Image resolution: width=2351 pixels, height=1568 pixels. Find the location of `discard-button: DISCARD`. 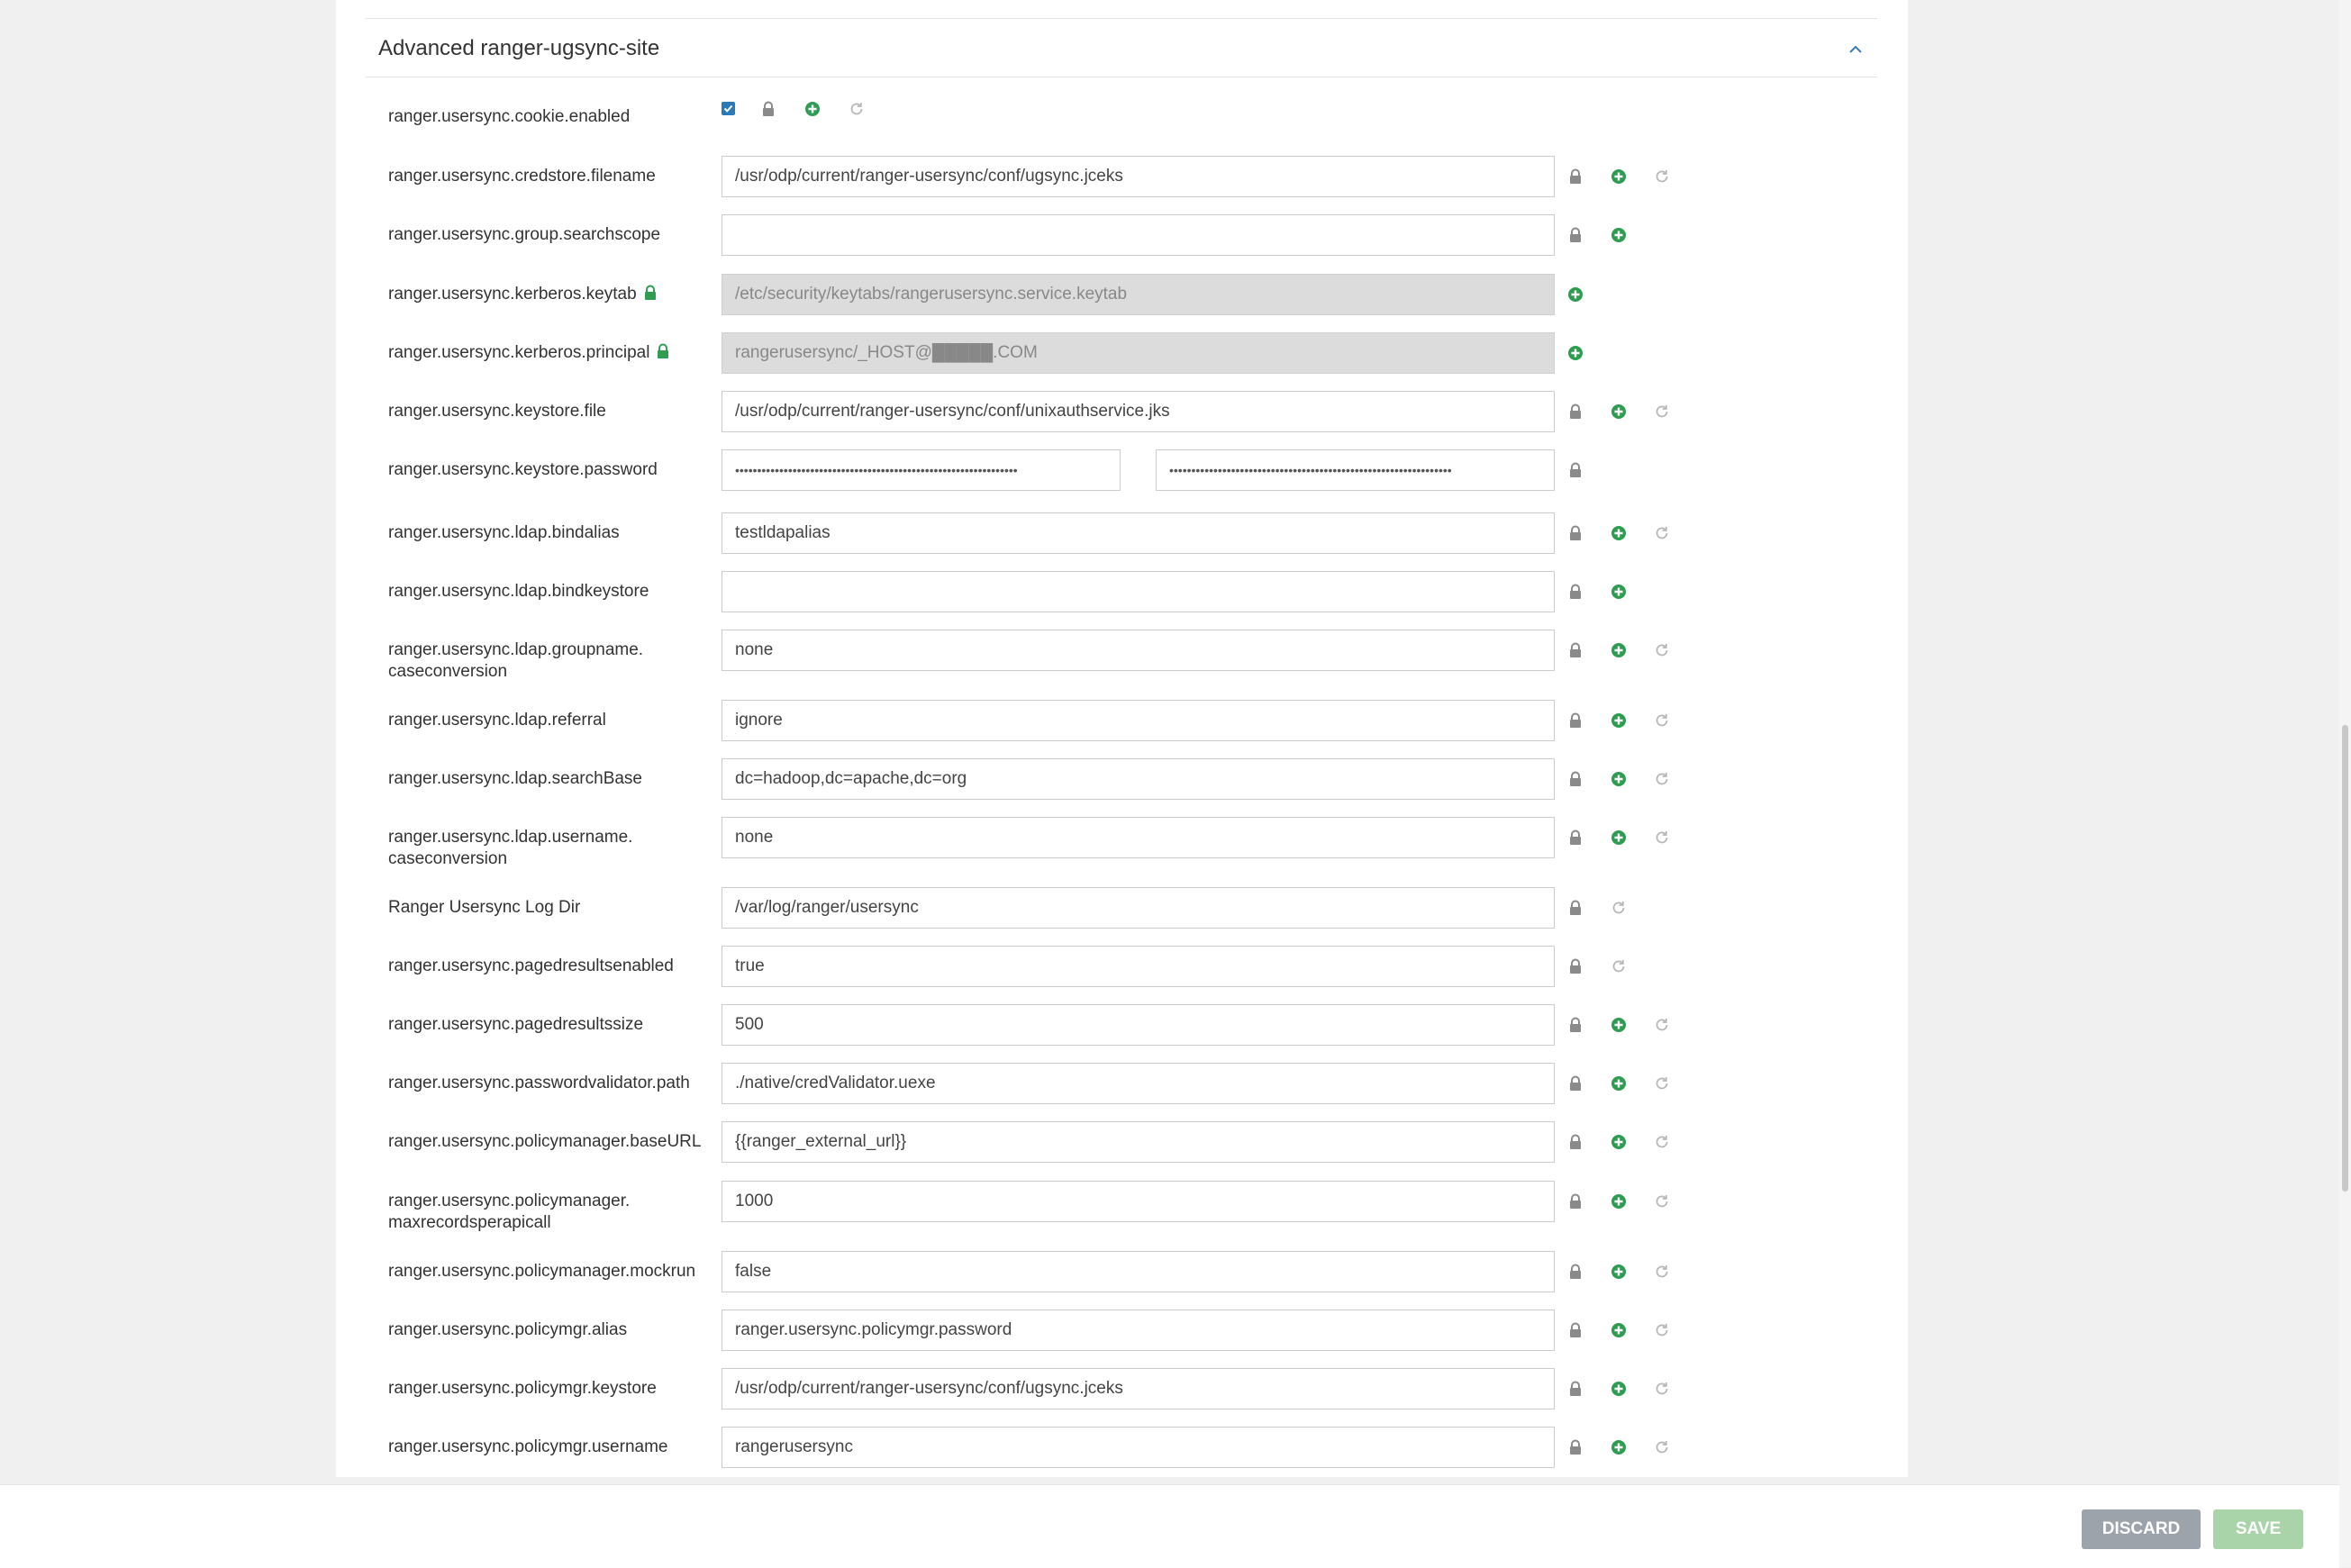

discard-button: DISCARD is located at coordinates (2141, 1529).